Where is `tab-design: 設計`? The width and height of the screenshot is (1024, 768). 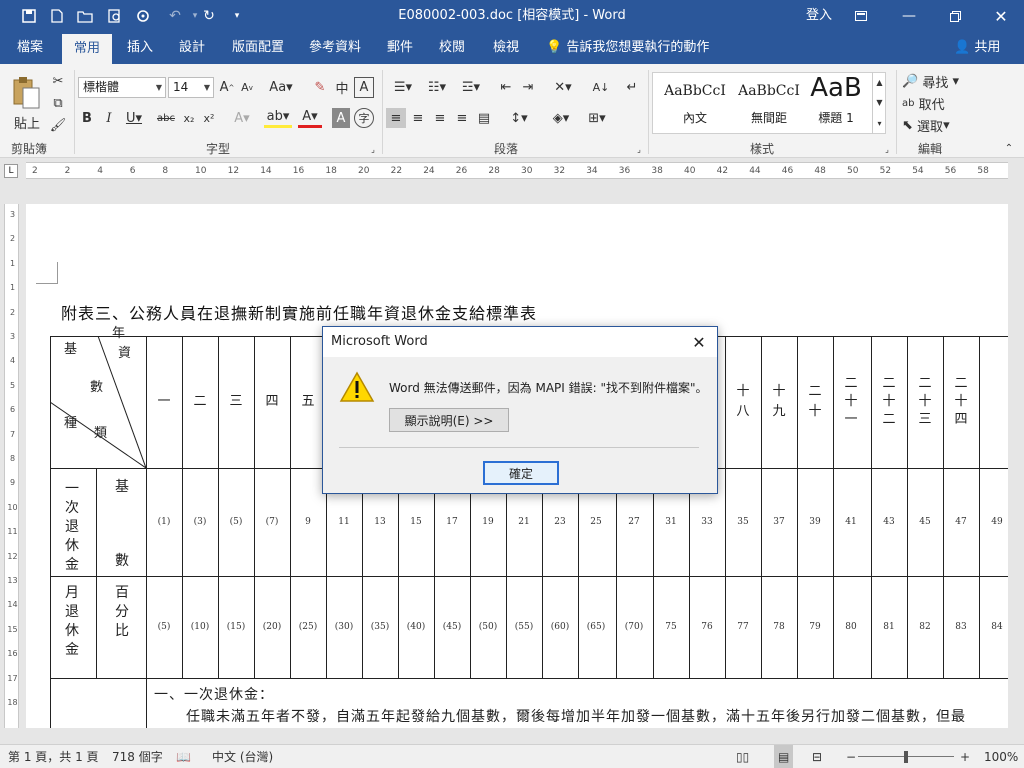 tab-design: 設計 is located at coordinates (192, 48).